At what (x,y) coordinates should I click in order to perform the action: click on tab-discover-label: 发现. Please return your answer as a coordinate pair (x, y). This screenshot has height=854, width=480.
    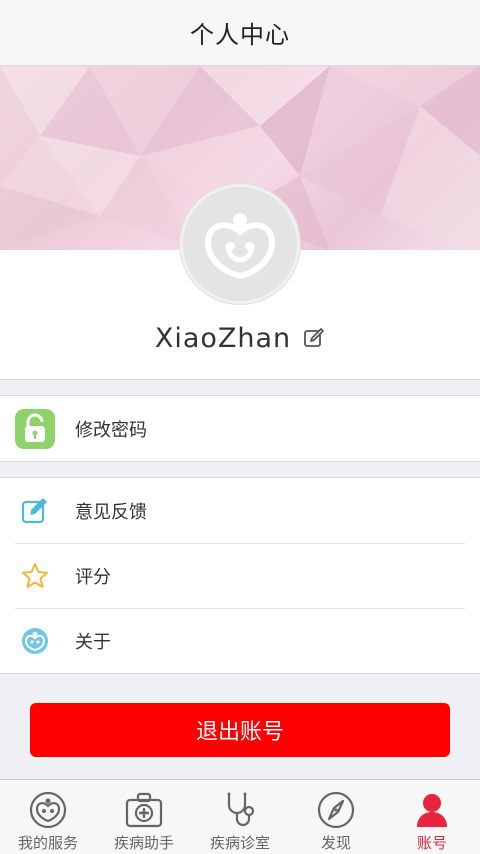
    Looking at the image, I should click on (335, 843).